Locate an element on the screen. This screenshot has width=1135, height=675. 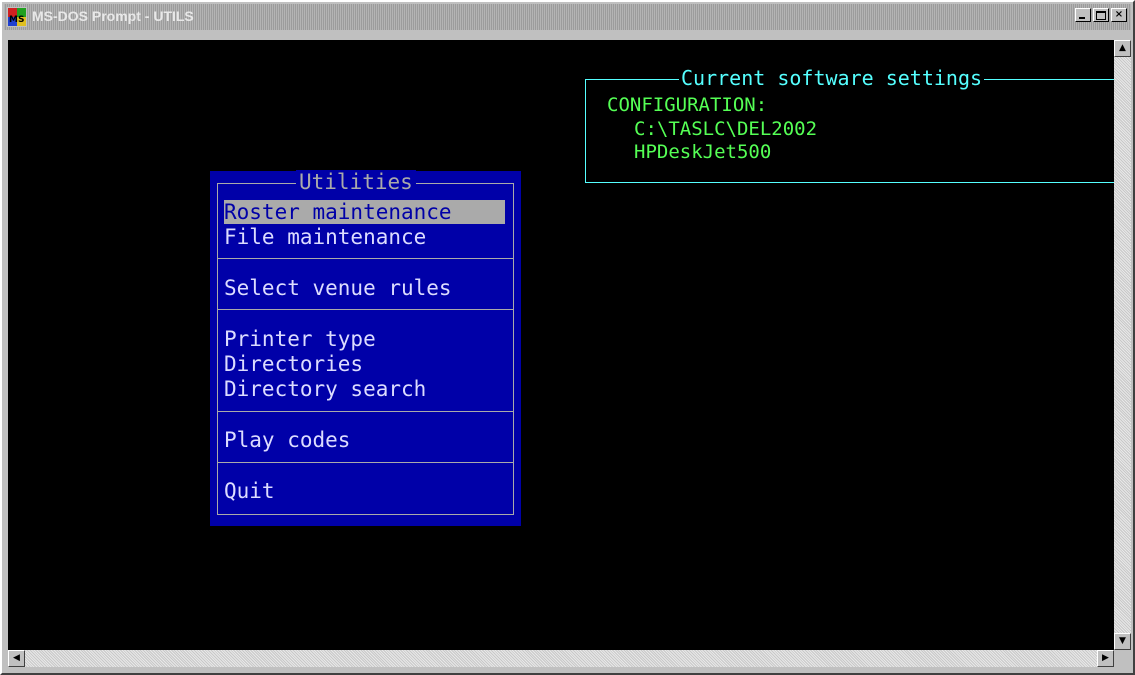
scroll-right-button: ▶ is located at coordinates (1105, 658).